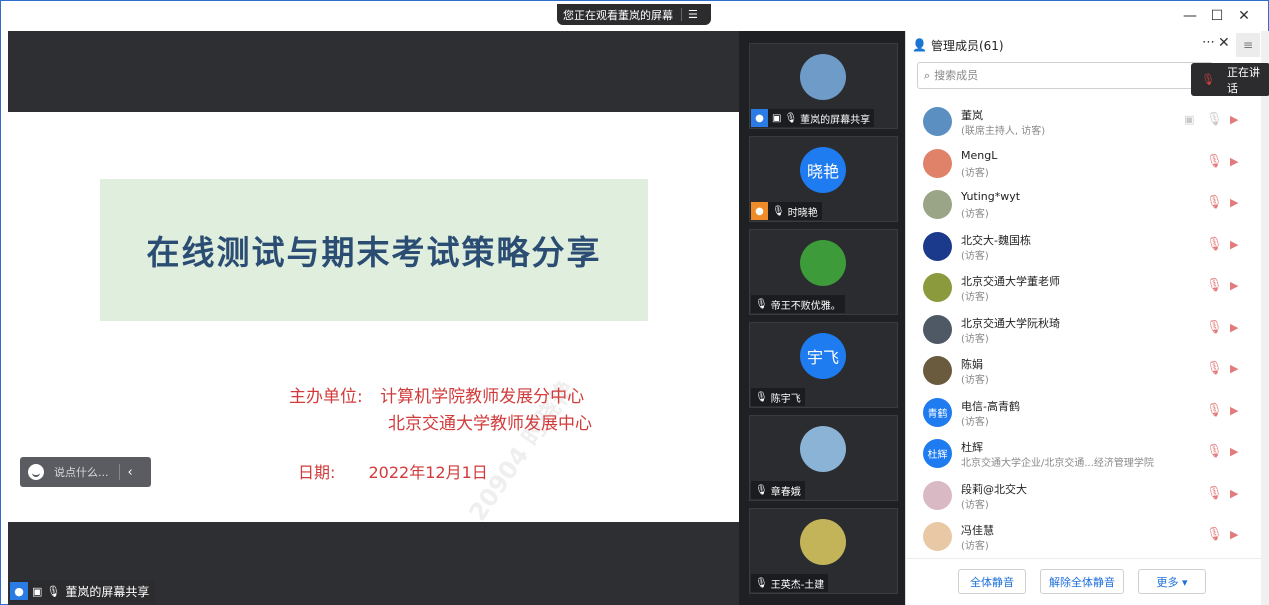 This screenshot has width=1269, height=605. Describe the element at coordinates (1084, 287) in the screenshot. I see `list-item: 北京交通大学董老师 (访客) 🎙 ▶` at that location.